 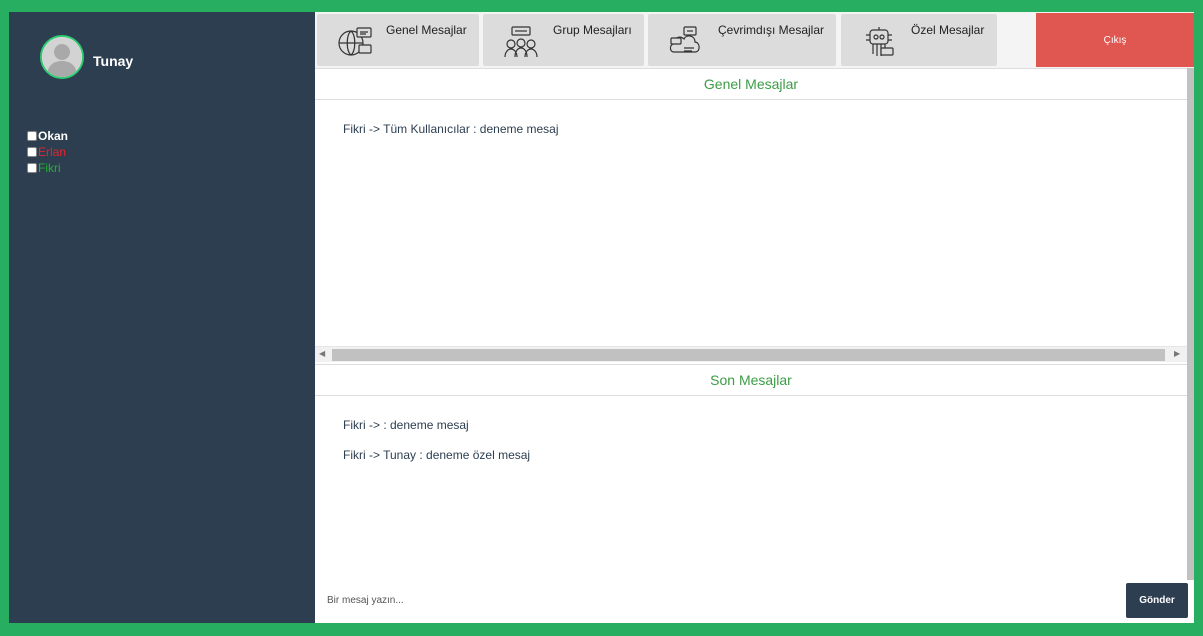 What do you see at coordinates (592, 30) in the screenshot?
I see `tab-label: Grup Mesajları` at bounding box center [592, 30].